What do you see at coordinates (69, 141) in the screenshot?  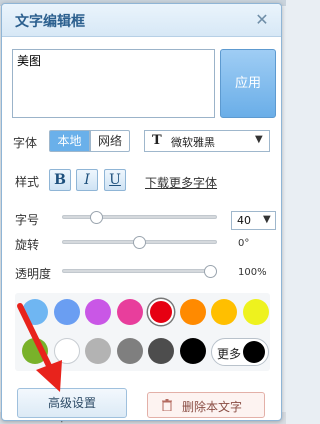 I see `font-source-local-tab: 本地` at bounding box center [69, 141].